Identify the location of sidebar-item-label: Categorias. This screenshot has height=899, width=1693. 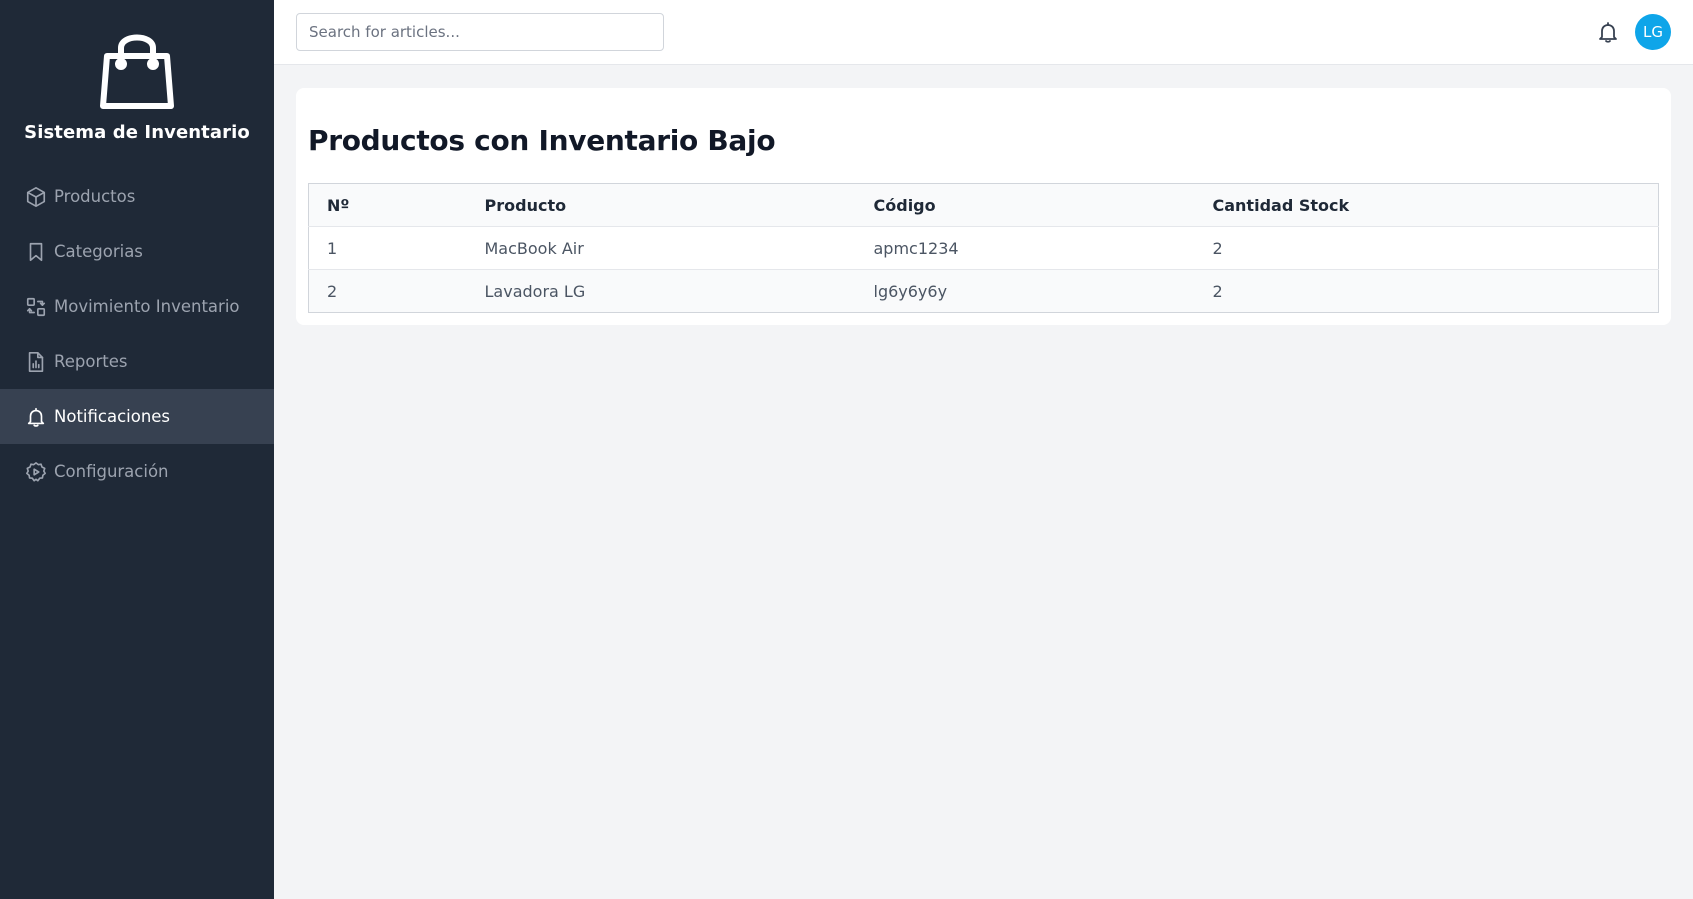
(98, 251).